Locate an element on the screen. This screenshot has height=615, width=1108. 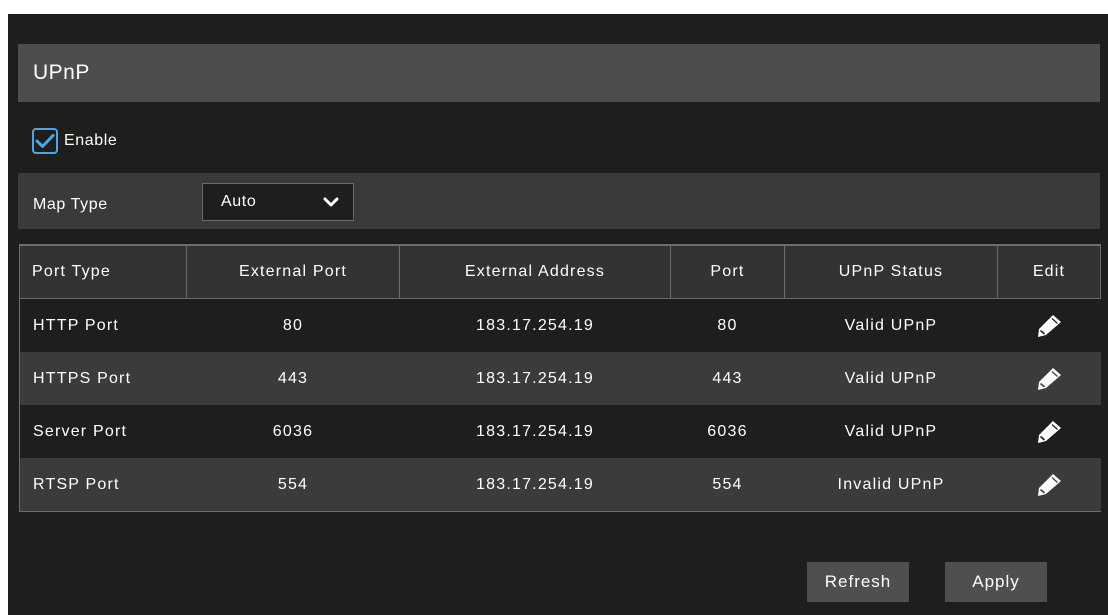
cell-external-port: 554 is located at coordinates (293, 485).